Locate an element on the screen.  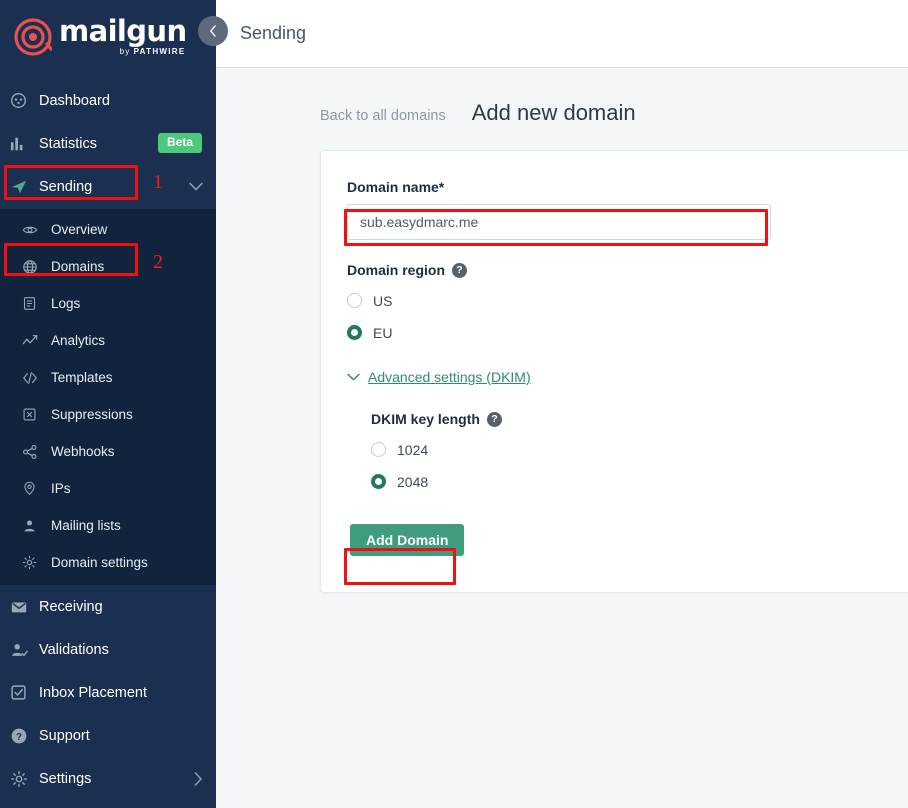
envelope-icon is located at coordinates (23, 607).